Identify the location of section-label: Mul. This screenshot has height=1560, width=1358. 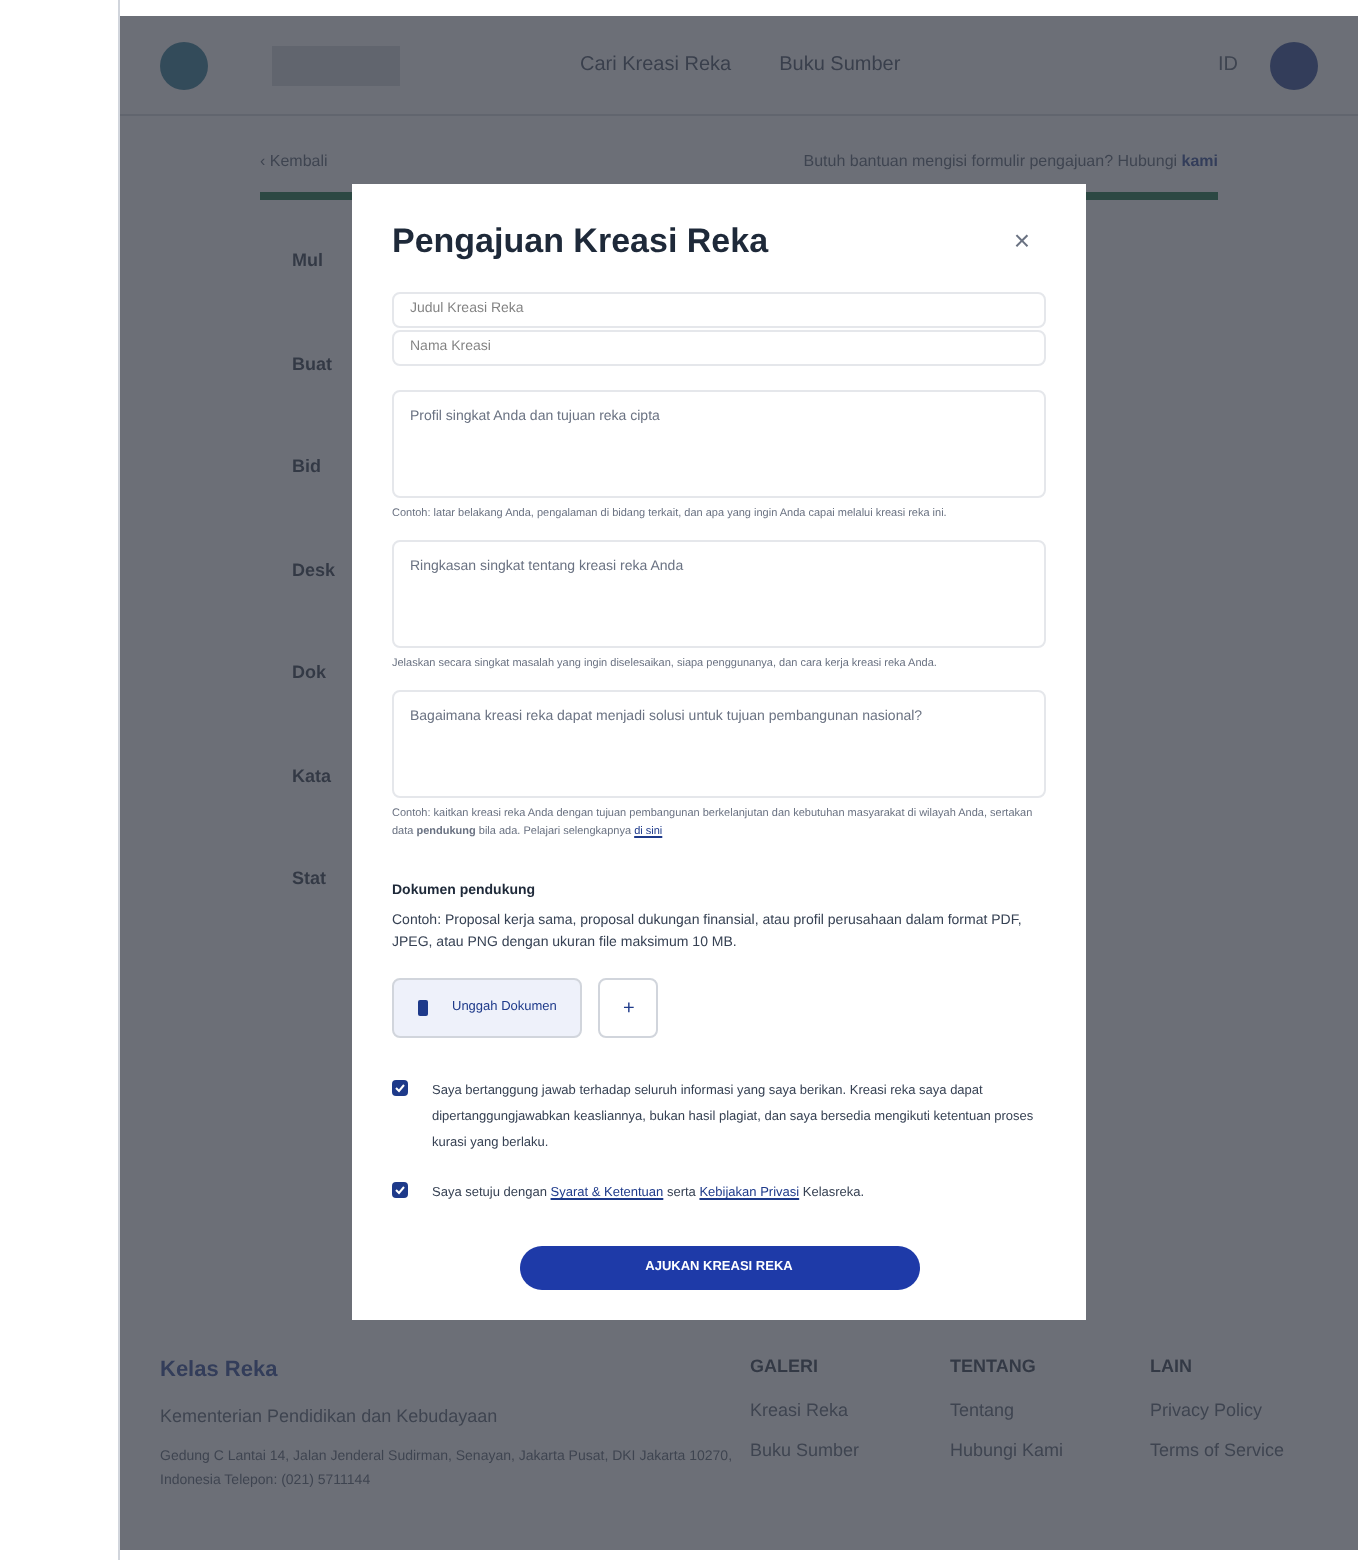
(307, 261).